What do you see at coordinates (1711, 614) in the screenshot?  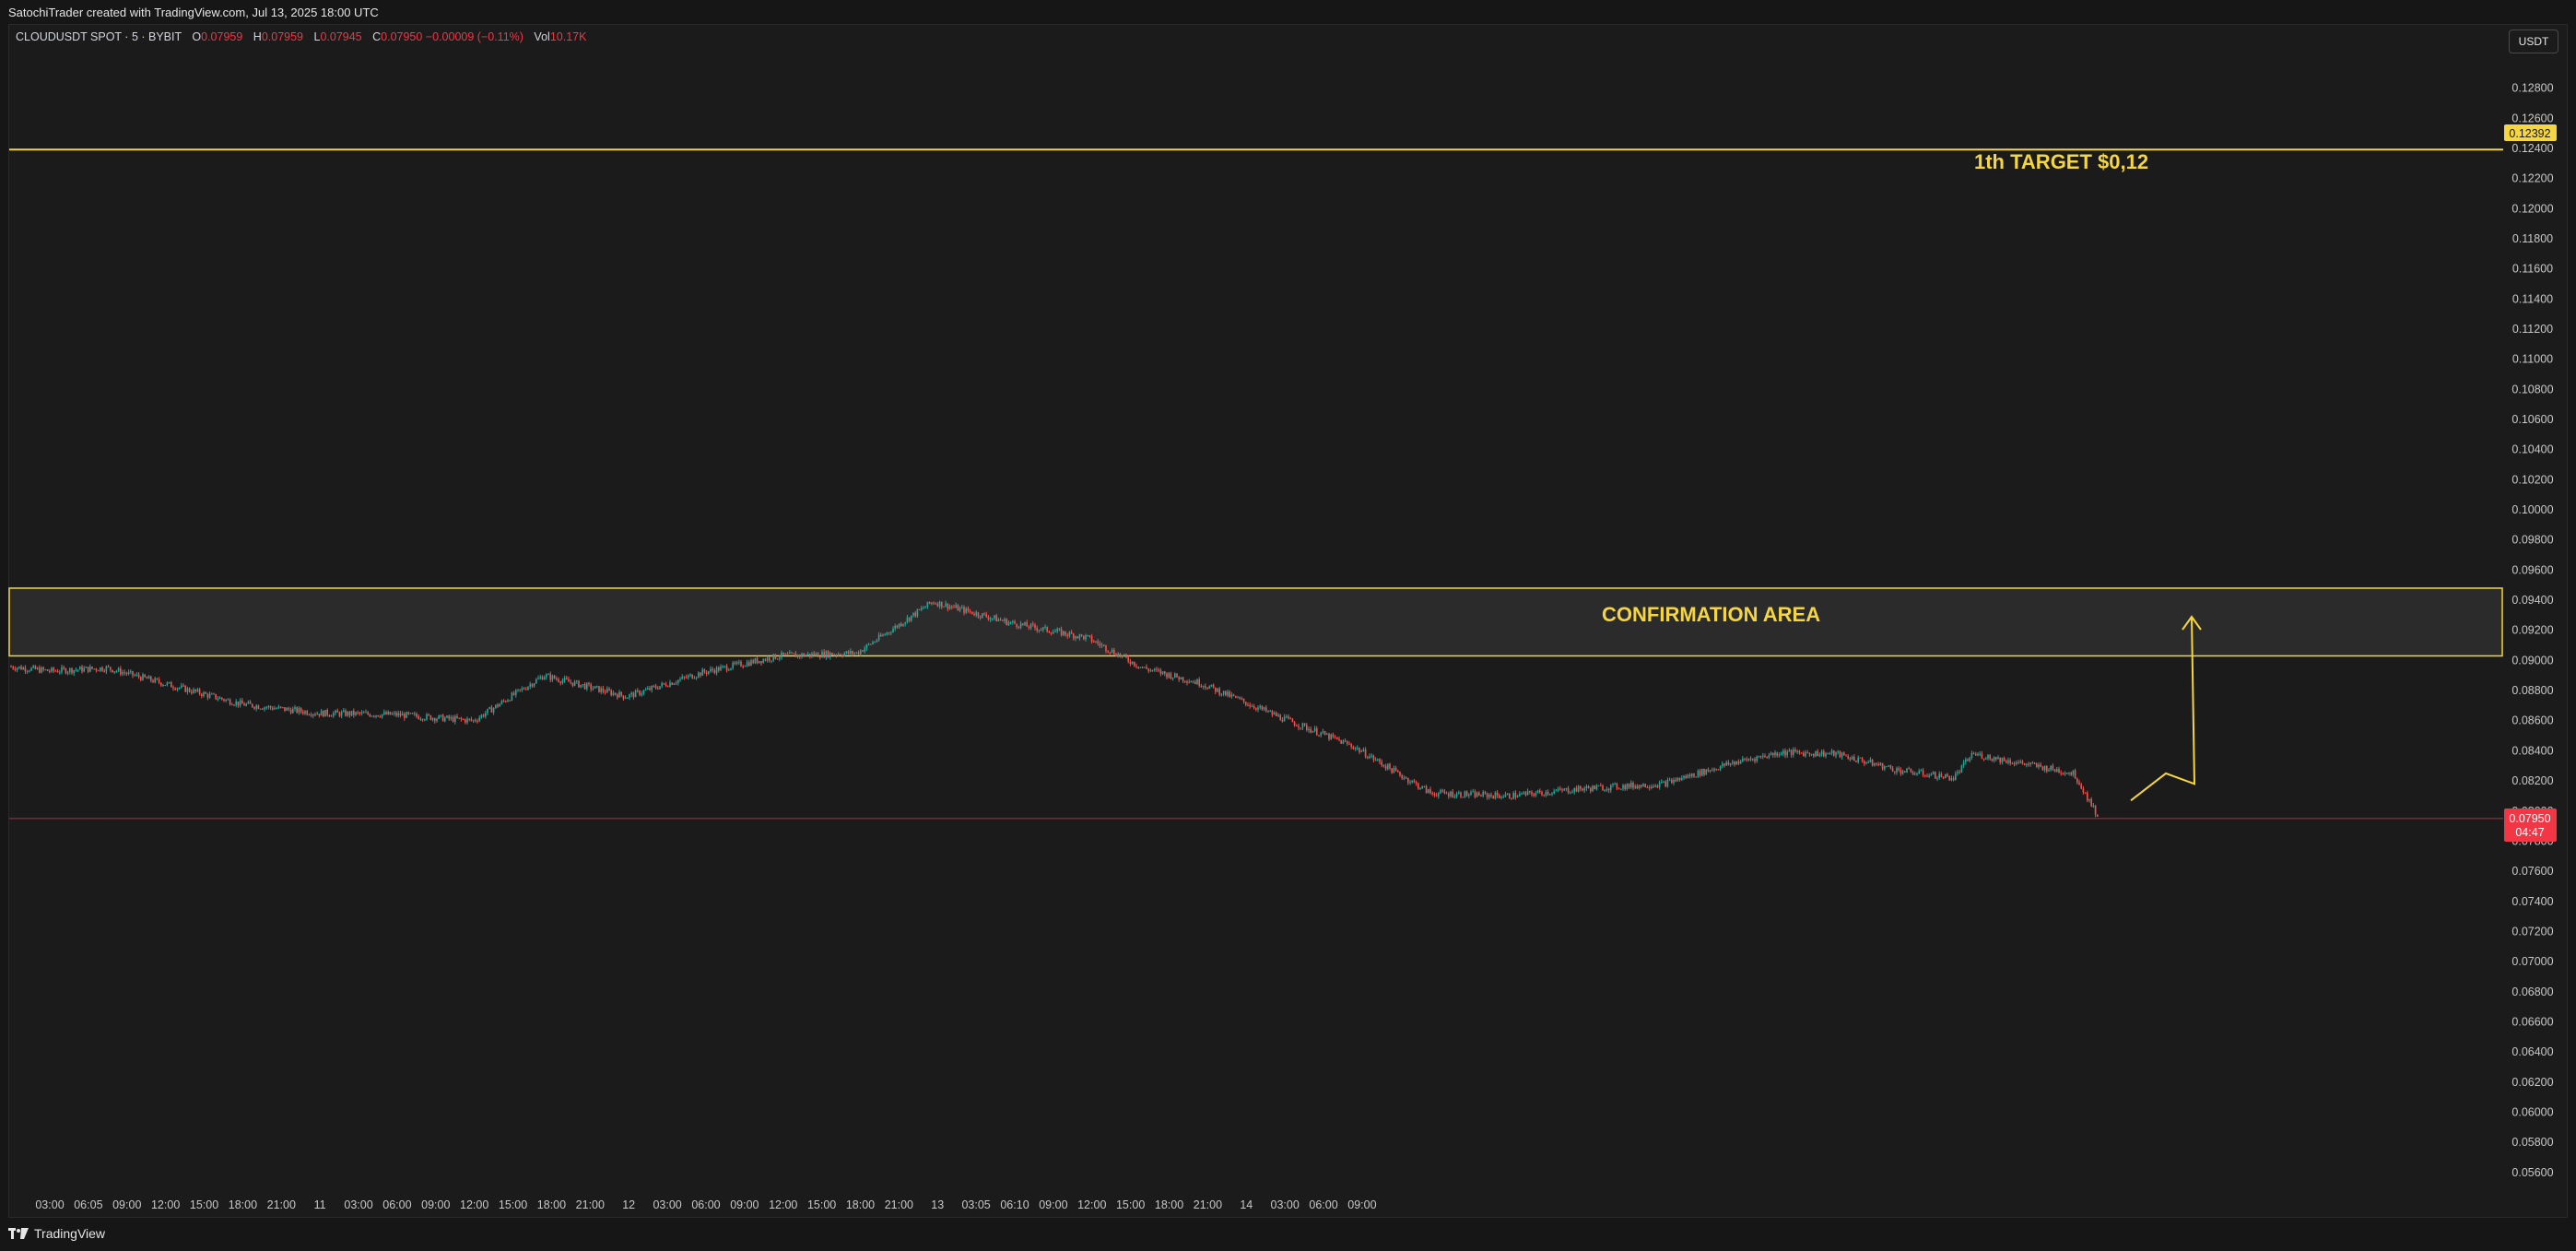 I see `zone-annotation-text: CONFIRMATION AREA` at bounding box center [1711, 614].